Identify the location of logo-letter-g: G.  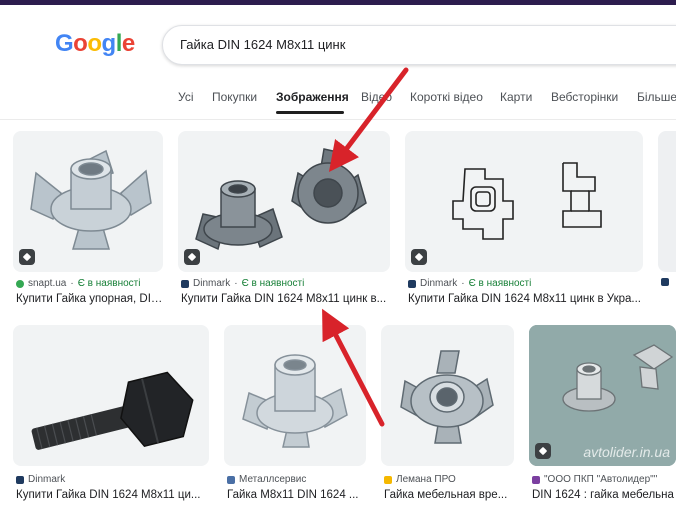
(64, 43).